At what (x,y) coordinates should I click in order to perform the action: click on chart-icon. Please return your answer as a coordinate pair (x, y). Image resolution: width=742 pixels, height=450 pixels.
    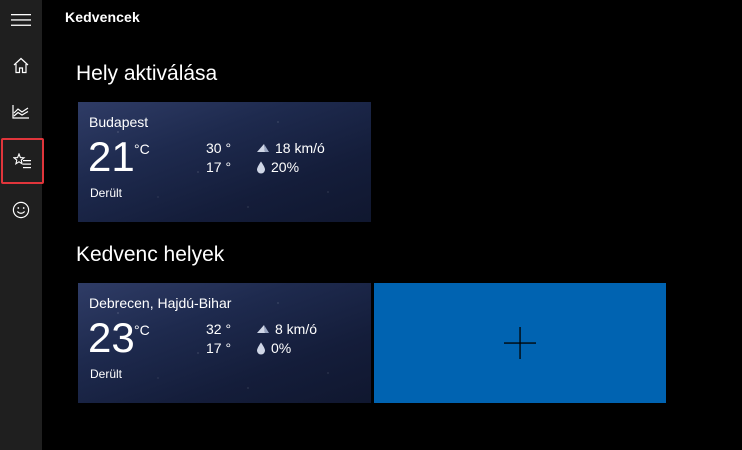
    Looking at the image, I should click on (20, 111).